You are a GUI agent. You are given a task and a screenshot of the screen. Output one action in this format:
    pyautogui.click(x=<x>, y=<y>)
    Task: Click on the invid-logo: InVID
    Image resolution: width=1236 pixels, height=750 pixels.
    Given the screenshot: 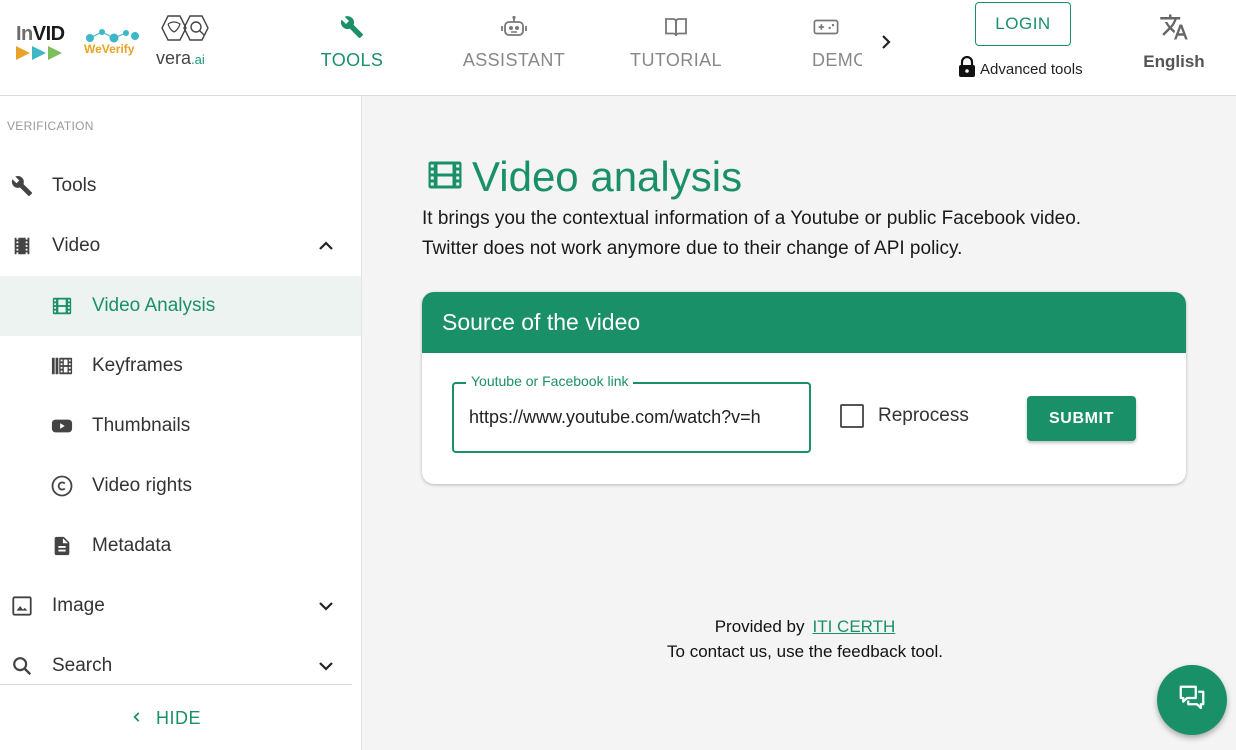 What is the action you would take?
    pyautogui.click(x=46, y=42)
    